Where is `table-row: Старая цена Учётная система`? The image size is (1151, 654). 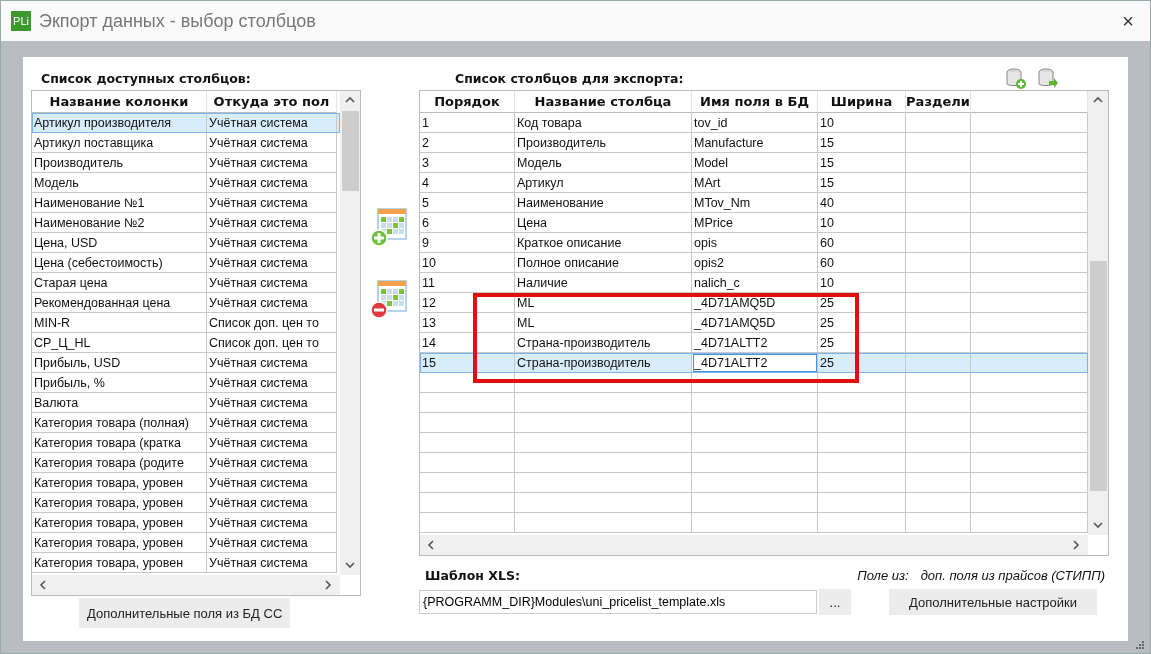 table-row: Старая цена Учётная система is located at coordinates (186, 283).